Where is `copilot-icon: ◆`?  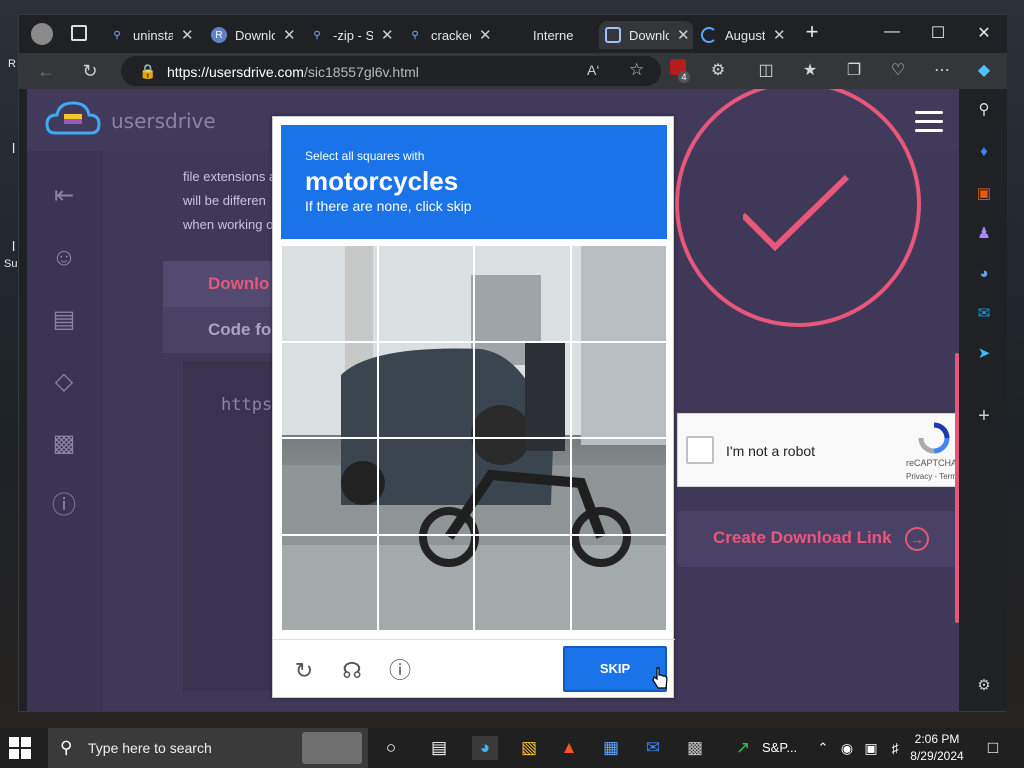 copilot-icon: ◆ is located at coordinates (984, 71).